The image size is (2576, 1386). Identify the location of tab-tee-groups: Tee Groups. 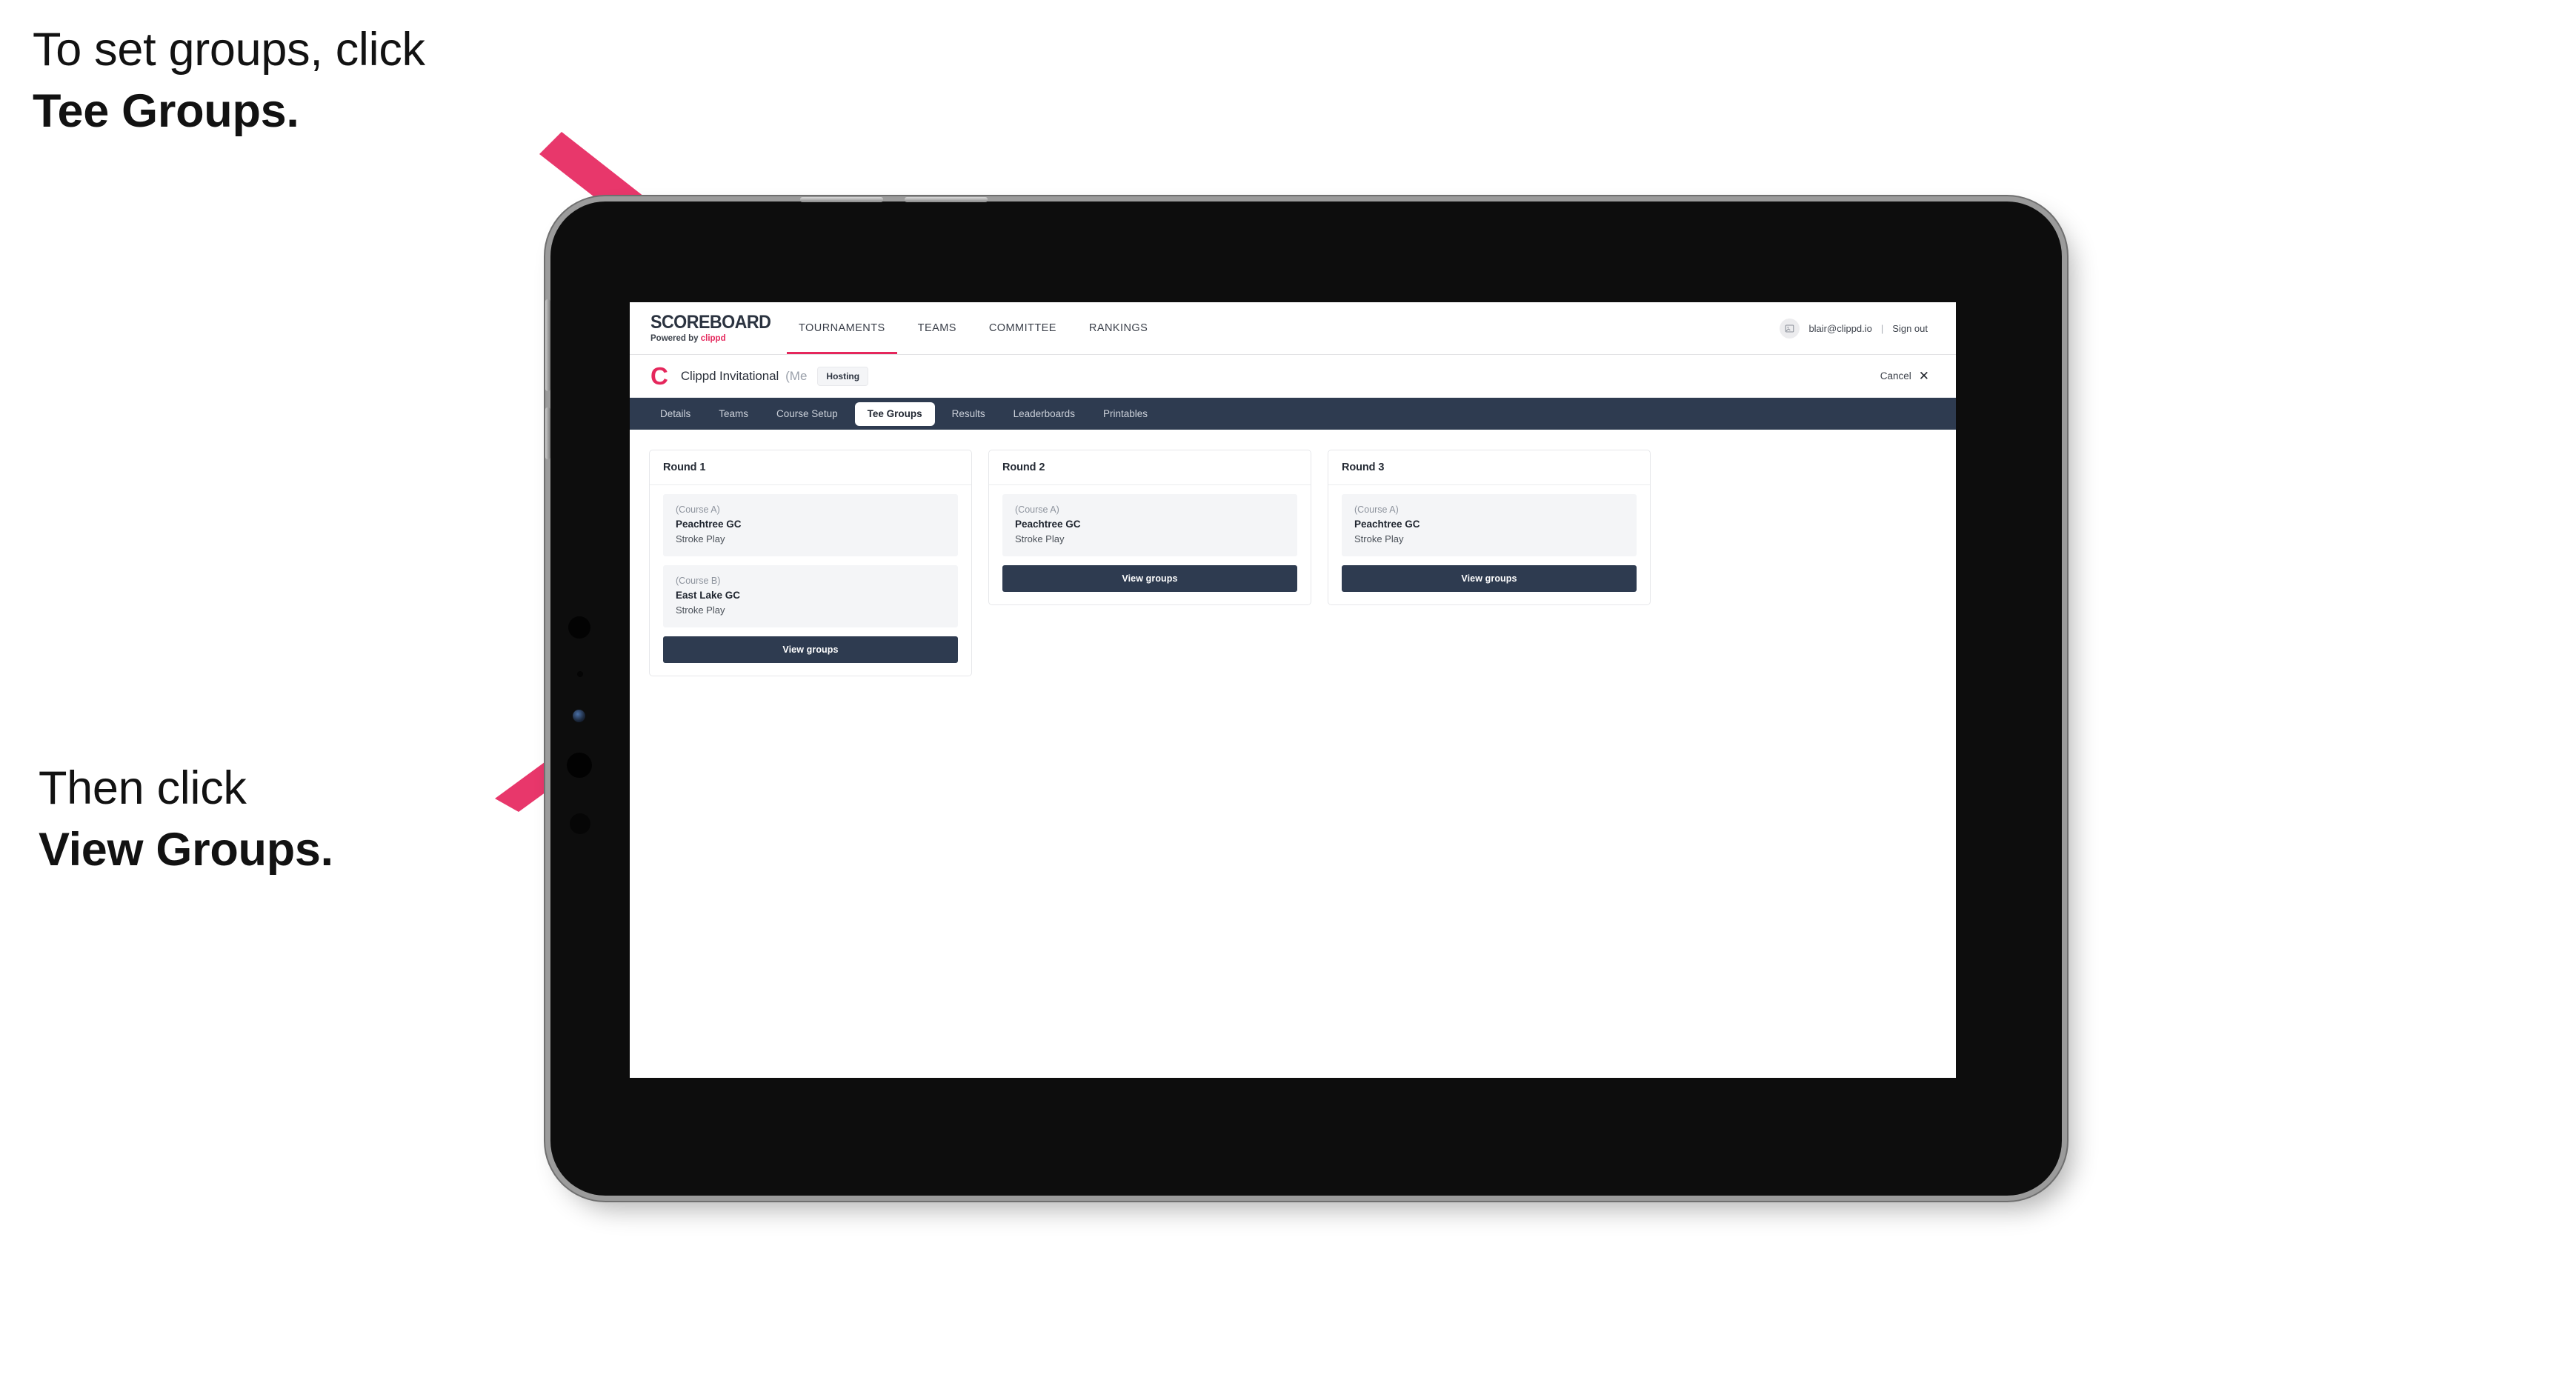
(894, 414).